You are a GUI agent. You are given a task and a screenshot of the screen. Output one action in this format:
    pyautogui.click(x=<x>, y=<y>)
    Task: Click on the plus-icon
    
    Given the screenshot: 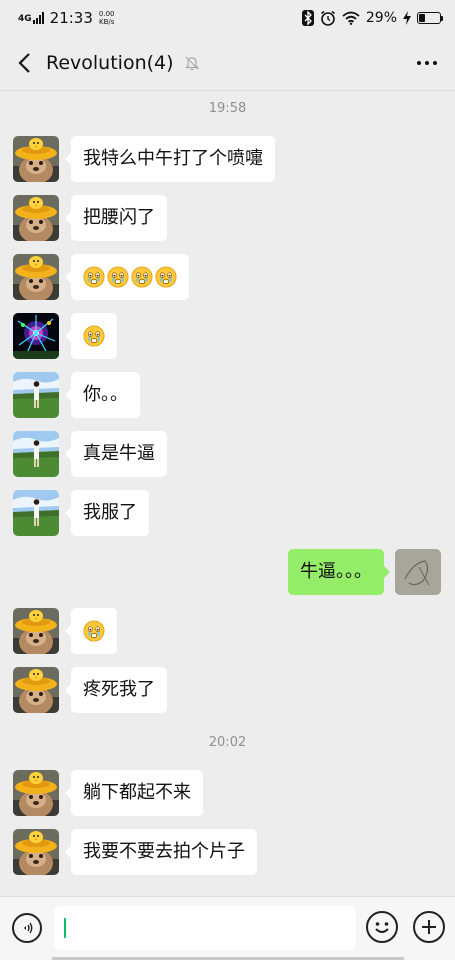 What is the action you would take?
    pyautogui.click(x=429, y=927)
    